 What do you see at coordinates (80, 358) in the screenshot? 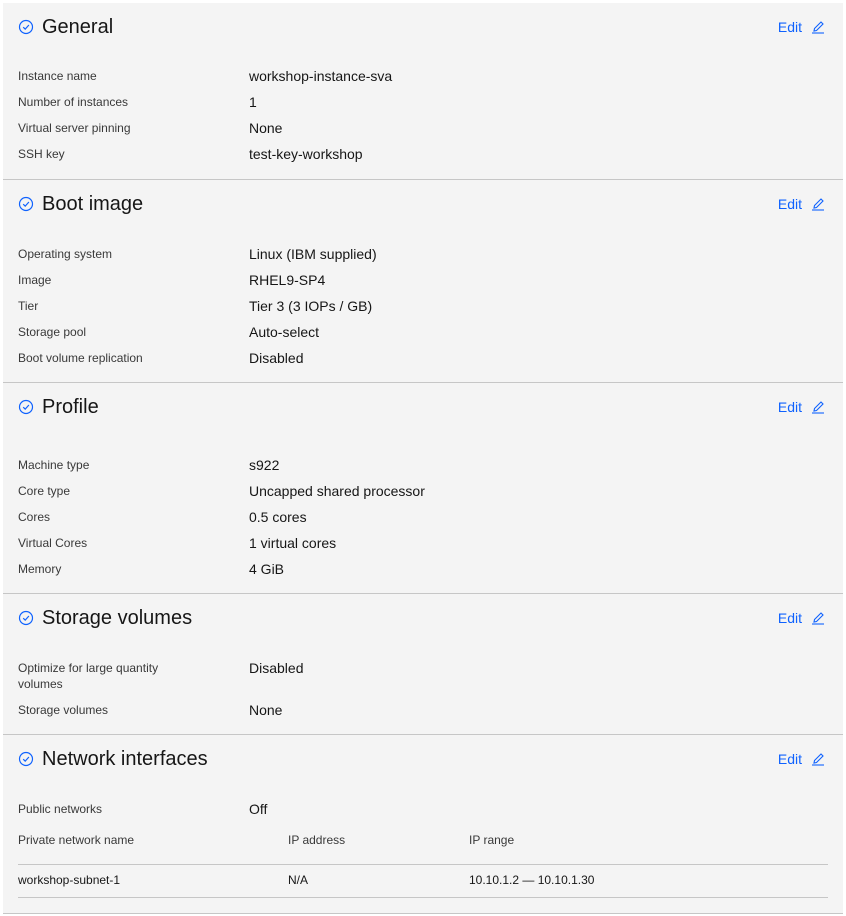
I see `detail-label: Boot volume replication` at bounding box center [80, 358].